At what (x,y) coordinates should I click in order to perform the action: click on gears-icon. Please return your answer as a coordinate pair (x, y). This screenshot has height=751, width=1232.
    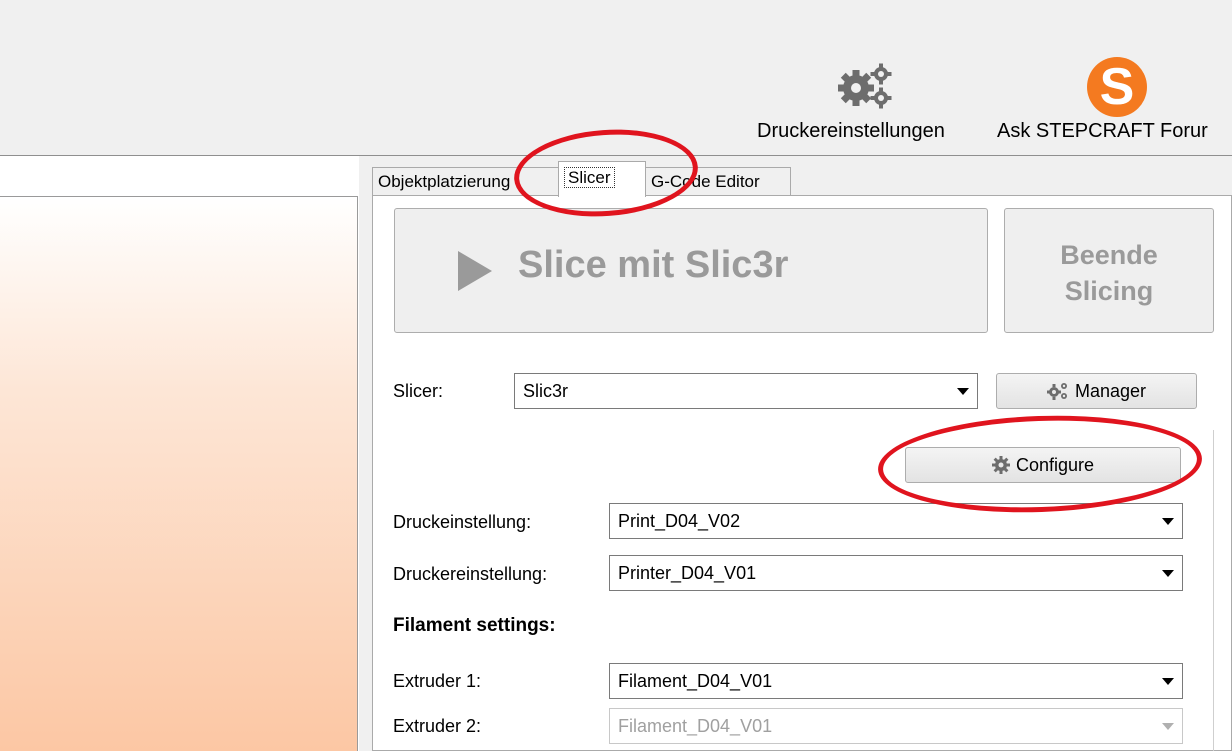
    Looking at the image, I should click on (1056, 391).